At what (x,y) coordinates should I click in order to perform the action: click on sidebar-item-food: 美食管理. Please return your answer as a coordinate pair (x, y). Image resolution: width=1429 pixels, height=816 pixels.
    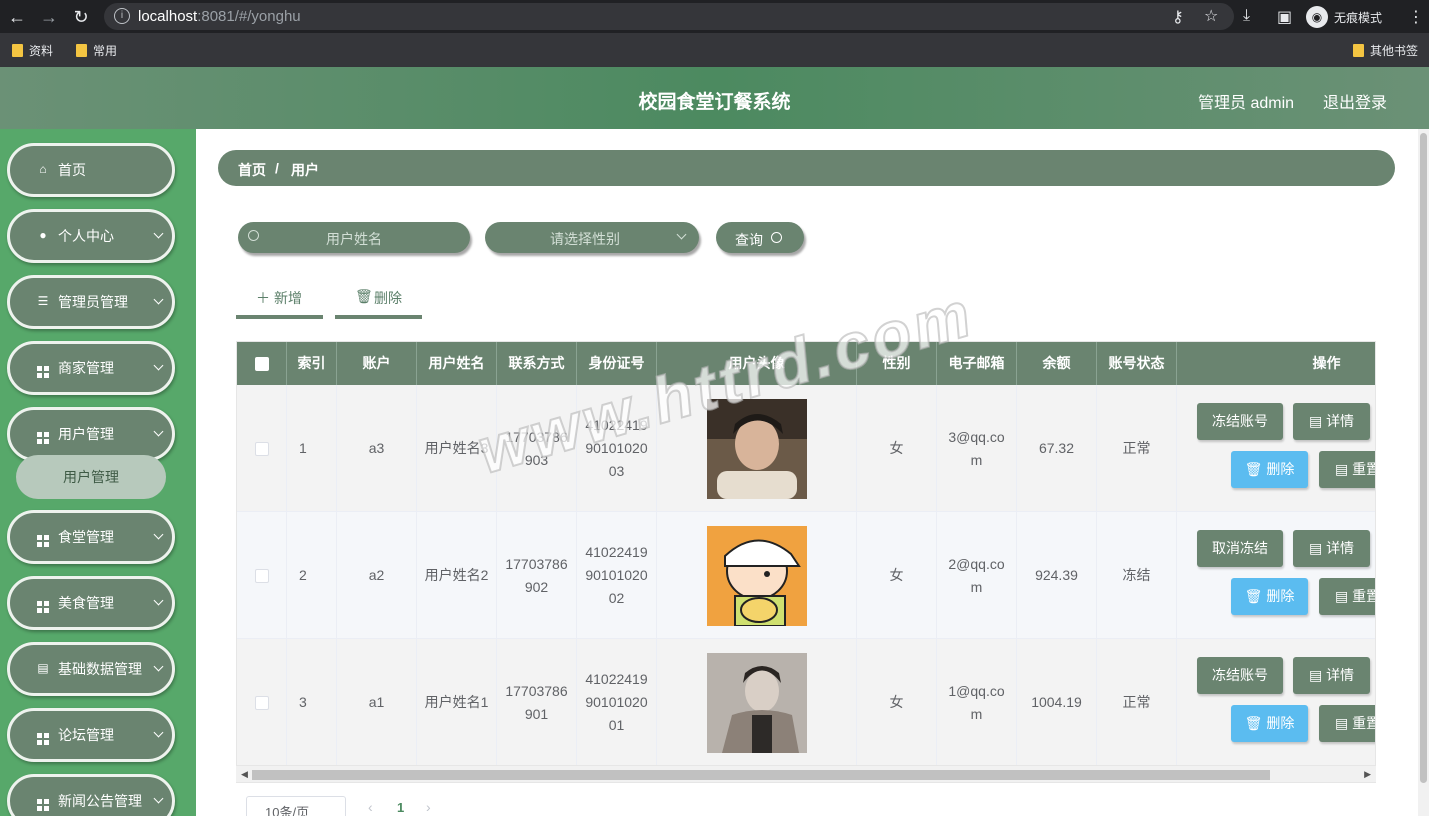
    Looking at the image, I should click on (91, 603).